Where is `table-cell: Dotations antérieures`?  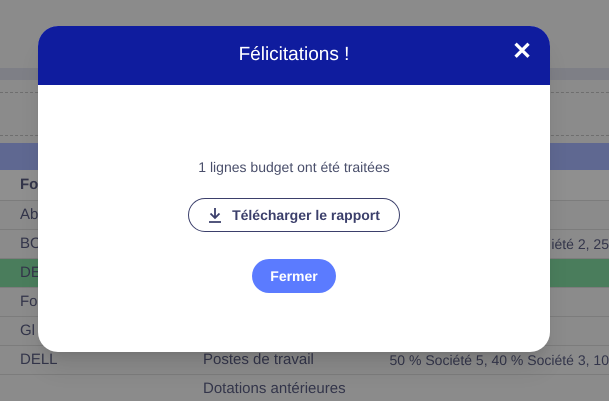 table-cell: Dotations antérieures is located at coordinates (274, 388).